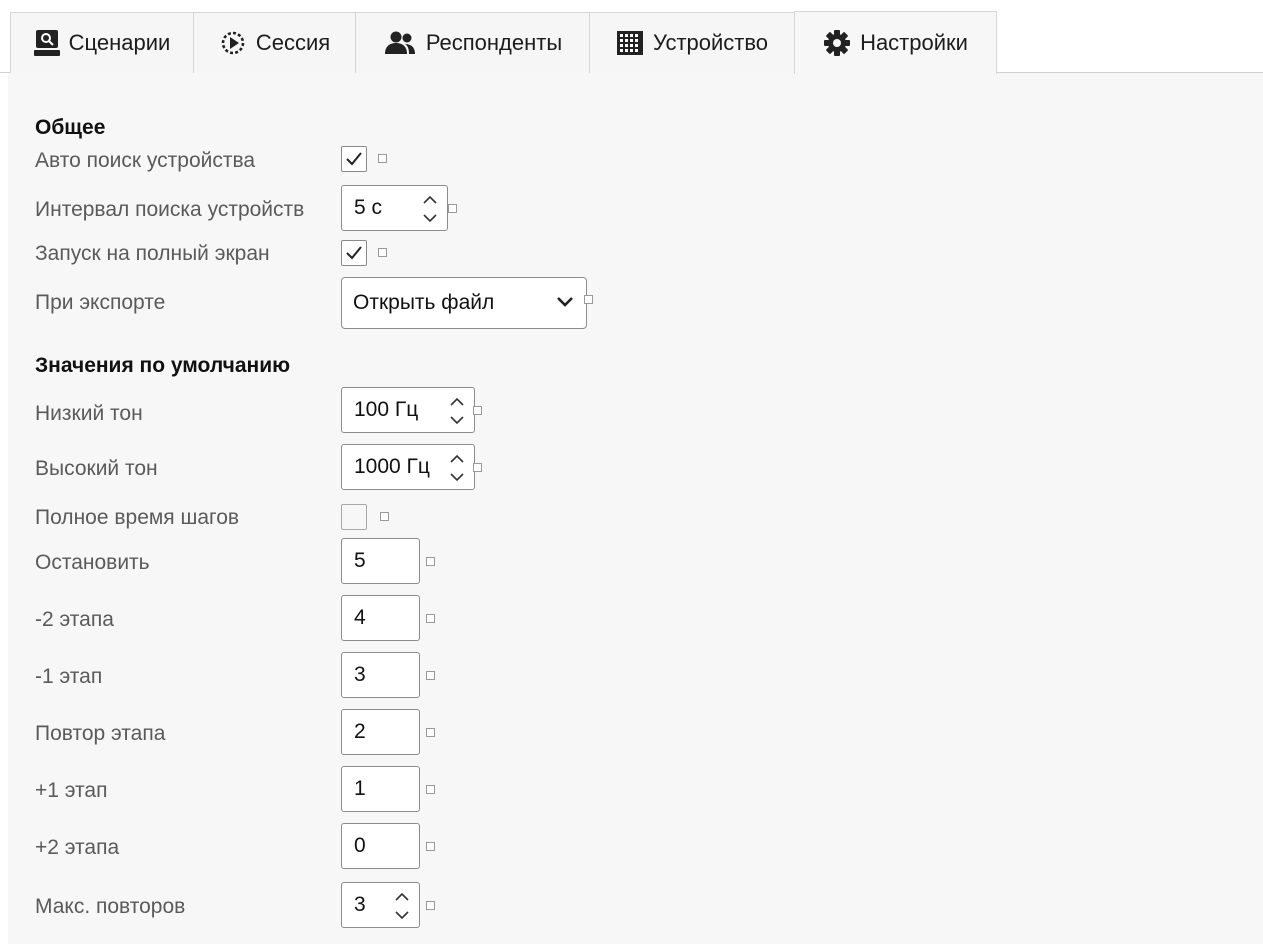  I want to click on auto-search-marker, so click(382, 158).